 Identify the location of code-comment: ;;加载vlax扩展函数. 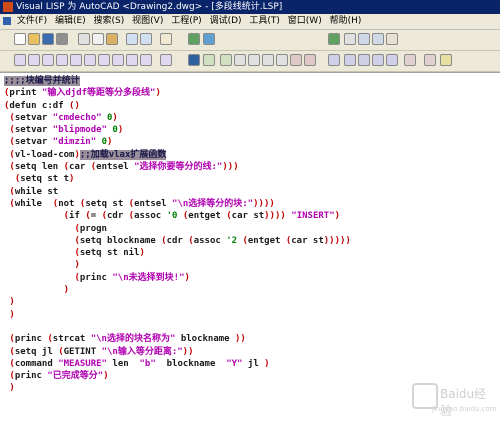
(123, 154).